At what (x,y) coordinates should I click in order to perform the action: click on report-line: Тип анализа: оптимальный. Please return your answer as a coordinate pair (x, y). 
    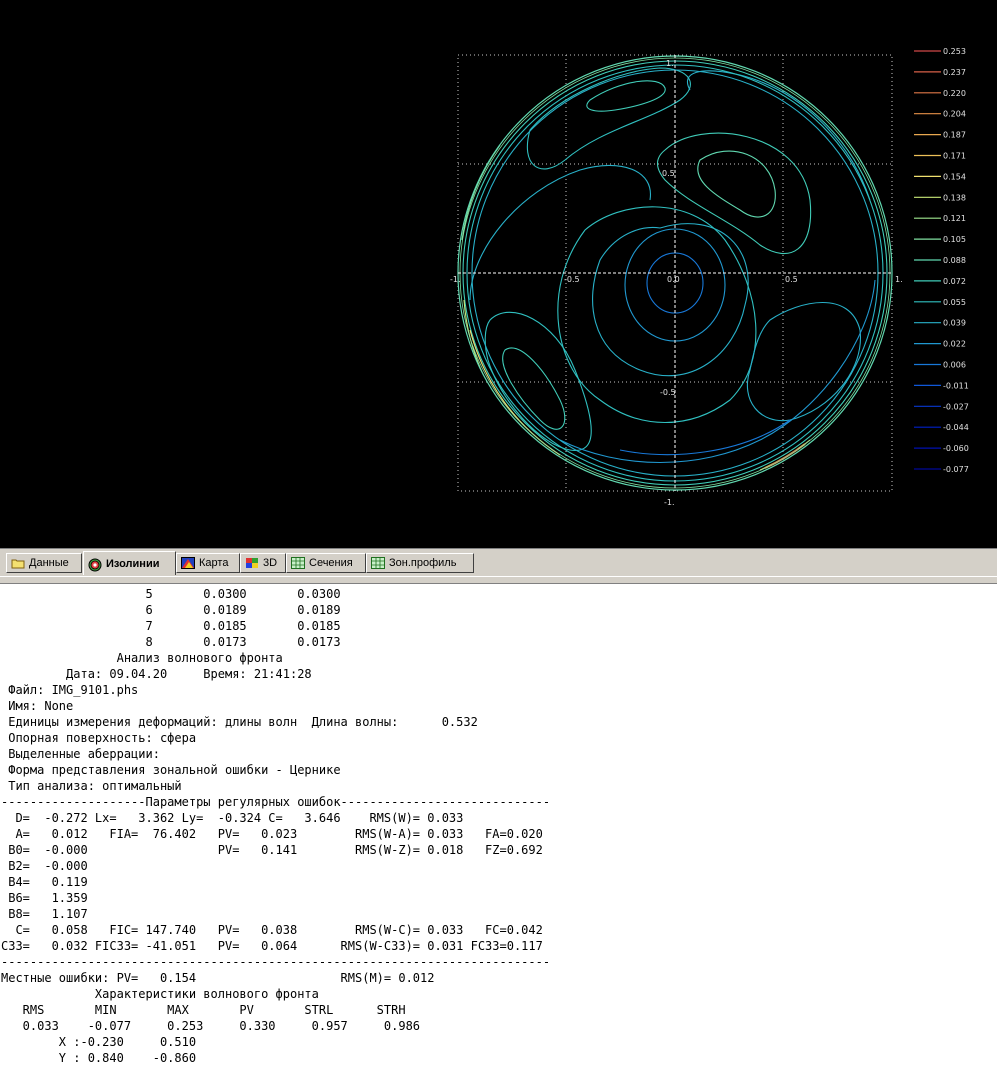
    Looking at the image, I should click on (91, 786).